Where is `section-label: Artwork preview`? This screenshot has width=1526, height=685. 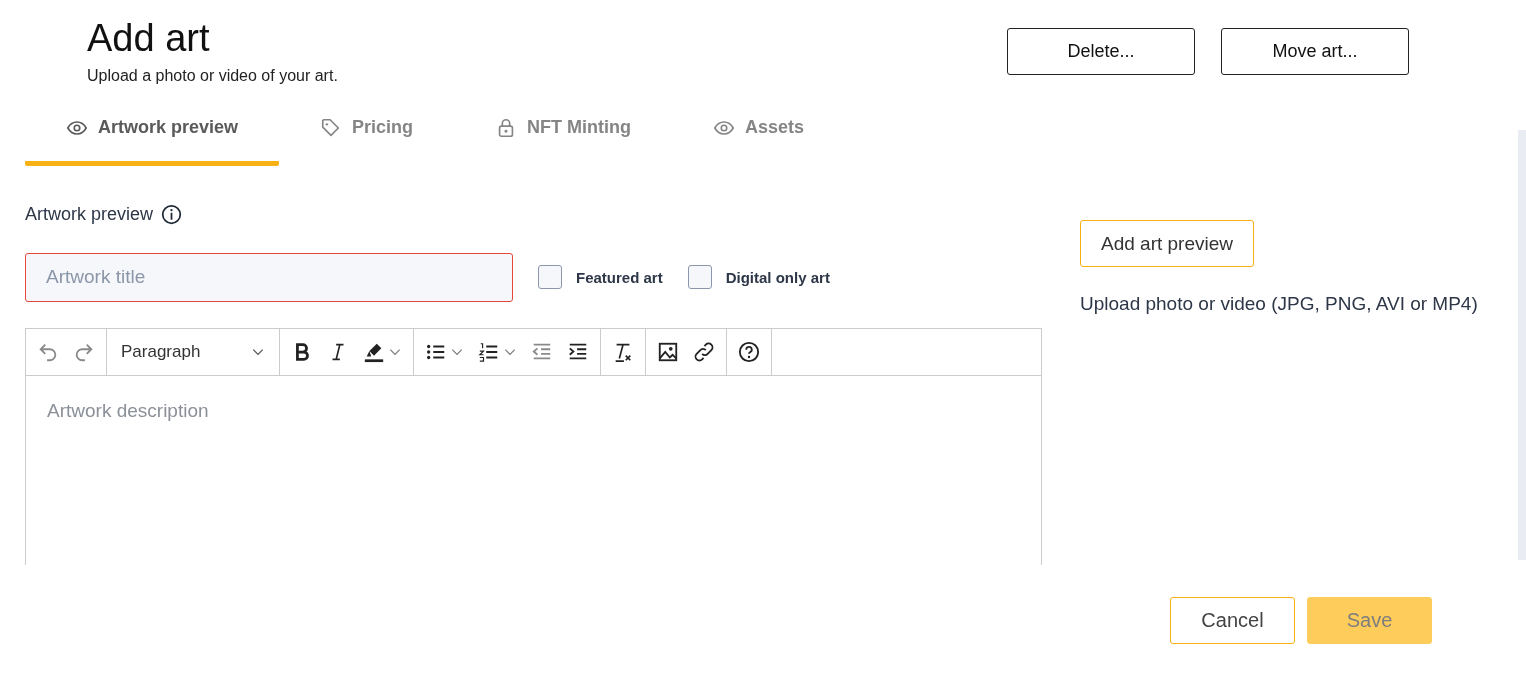 section-label: Artwork preview is located at coordinates (89, 214).